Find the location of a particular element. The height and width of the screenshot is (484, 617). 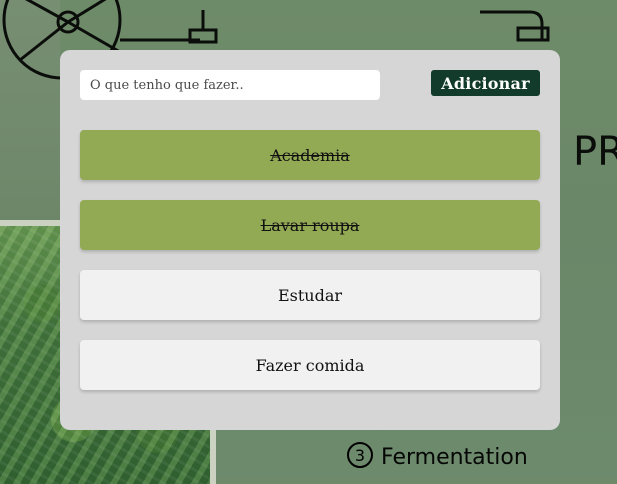

sketch-step-number: 3 is located at coordinates (360, 455).